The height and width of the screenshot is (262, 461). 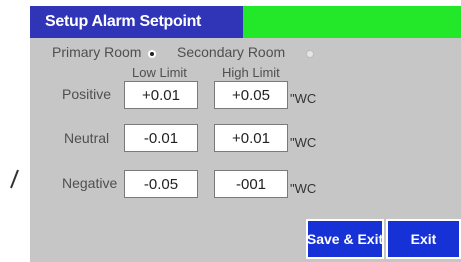 What do you see at coordinates (161, 138) in the screenshot?
I see `neutral-low-limit-field: -0.01` at bounding box center [161, 138].